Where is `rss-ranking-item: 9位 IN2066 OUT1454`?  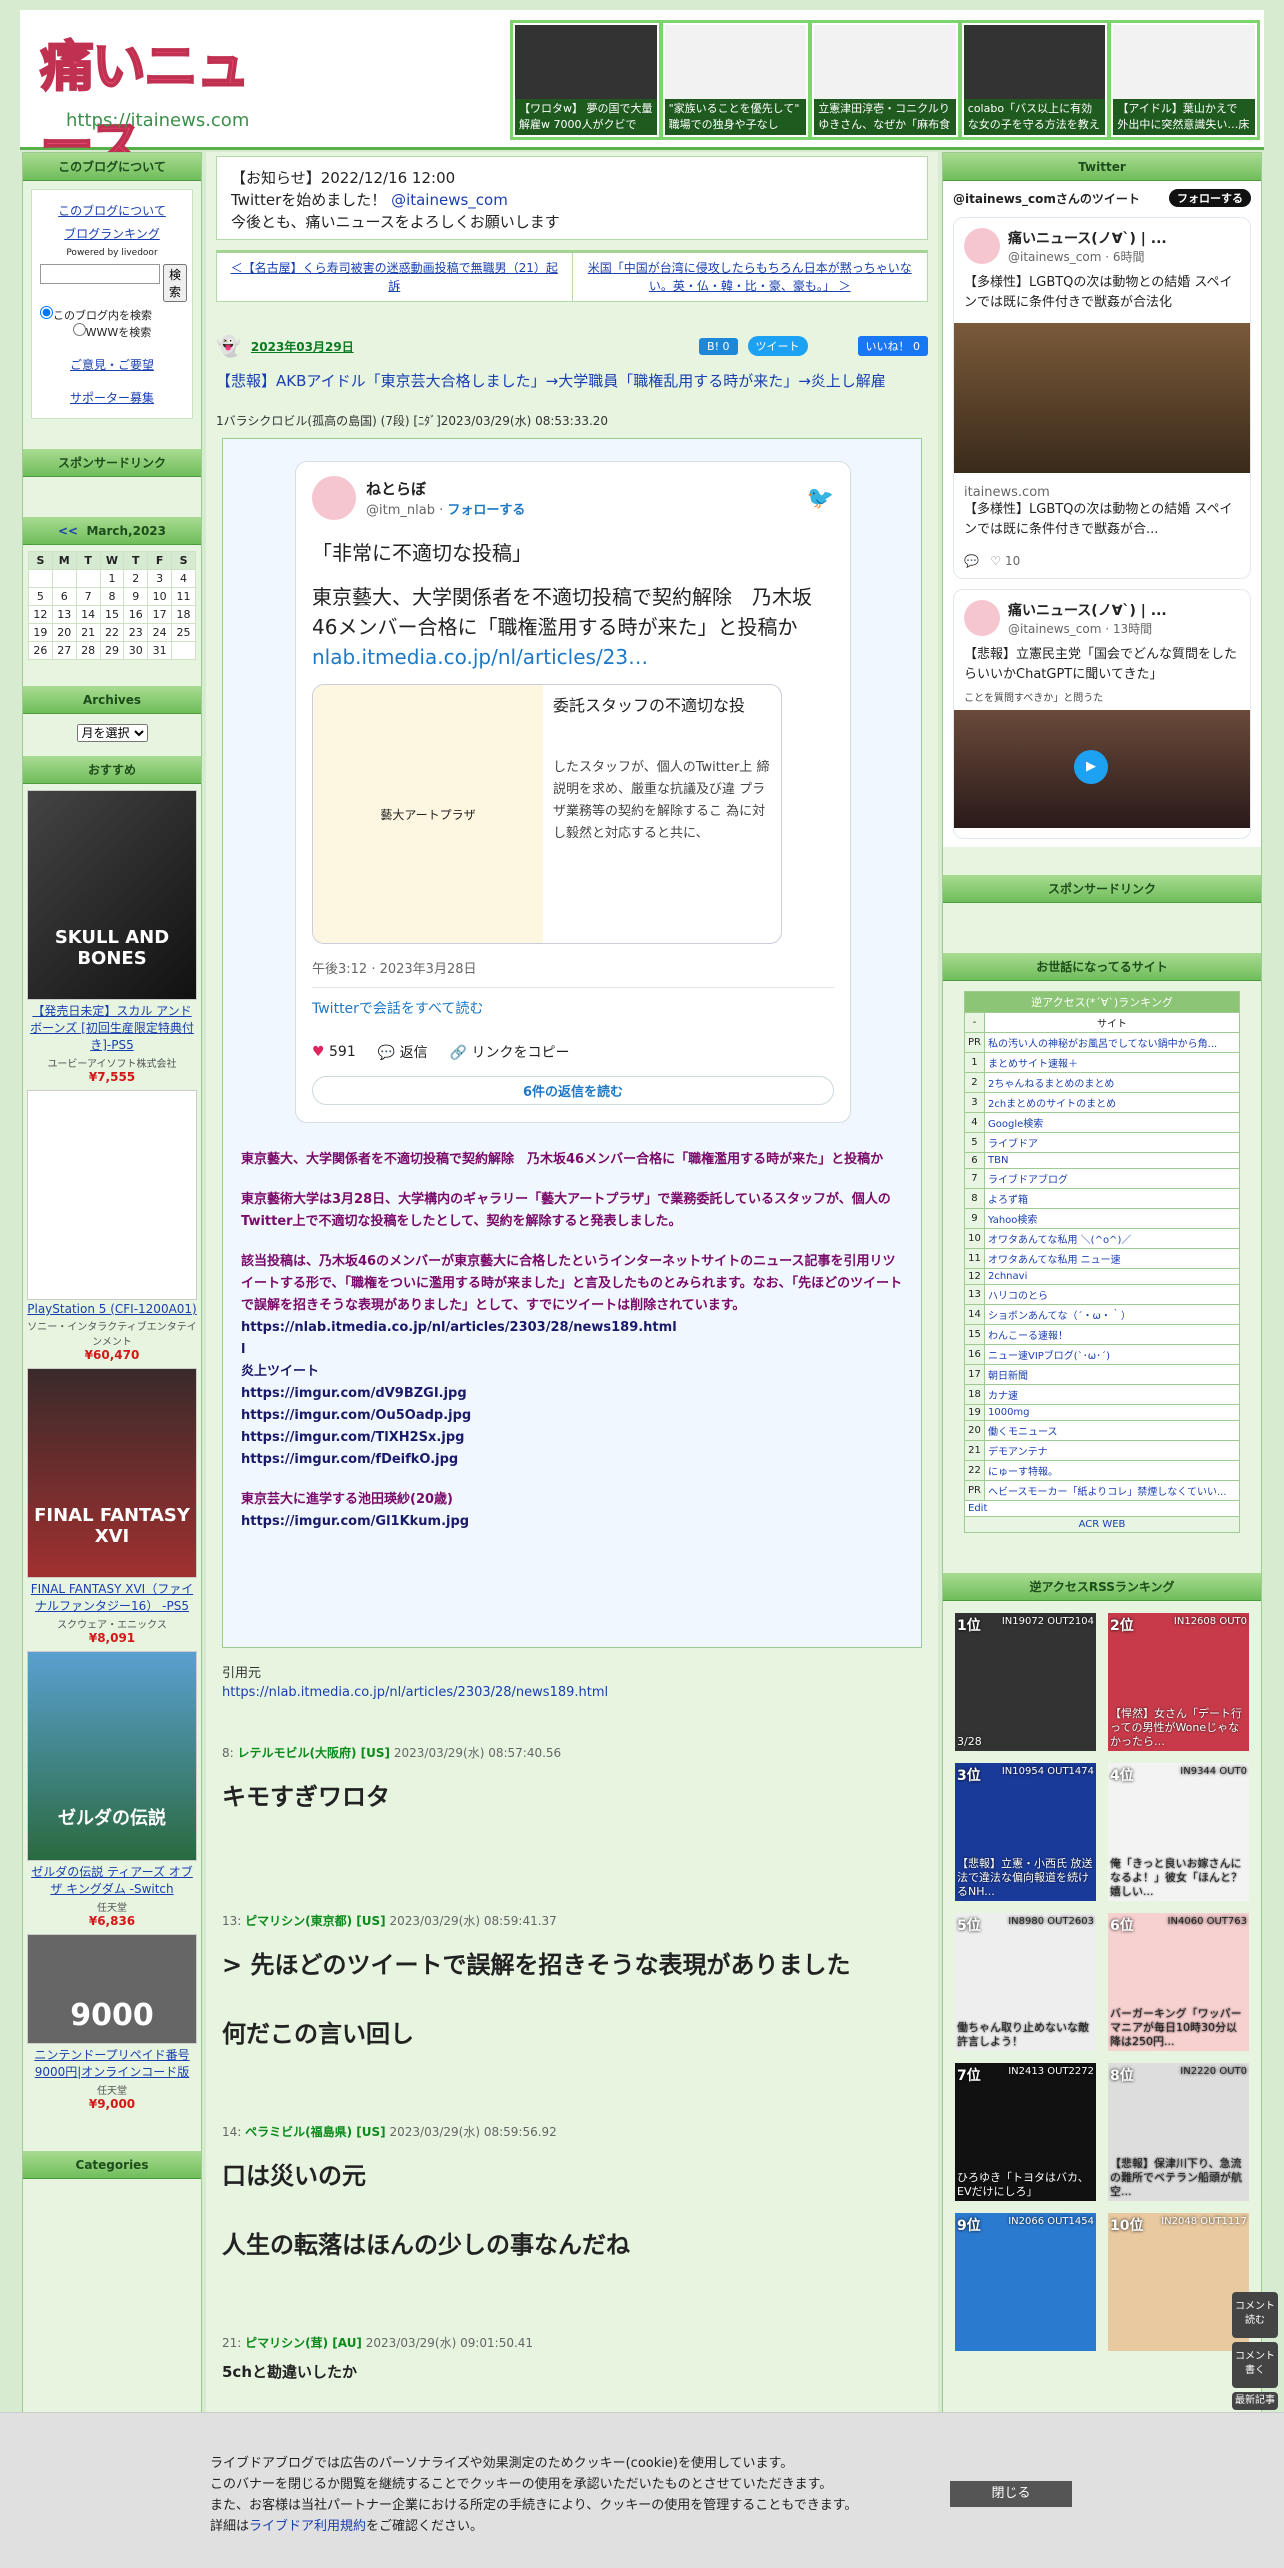 rss-ranking-item: 9位 IN2066 OUT1454 is located at coordinates (1025, 2282).